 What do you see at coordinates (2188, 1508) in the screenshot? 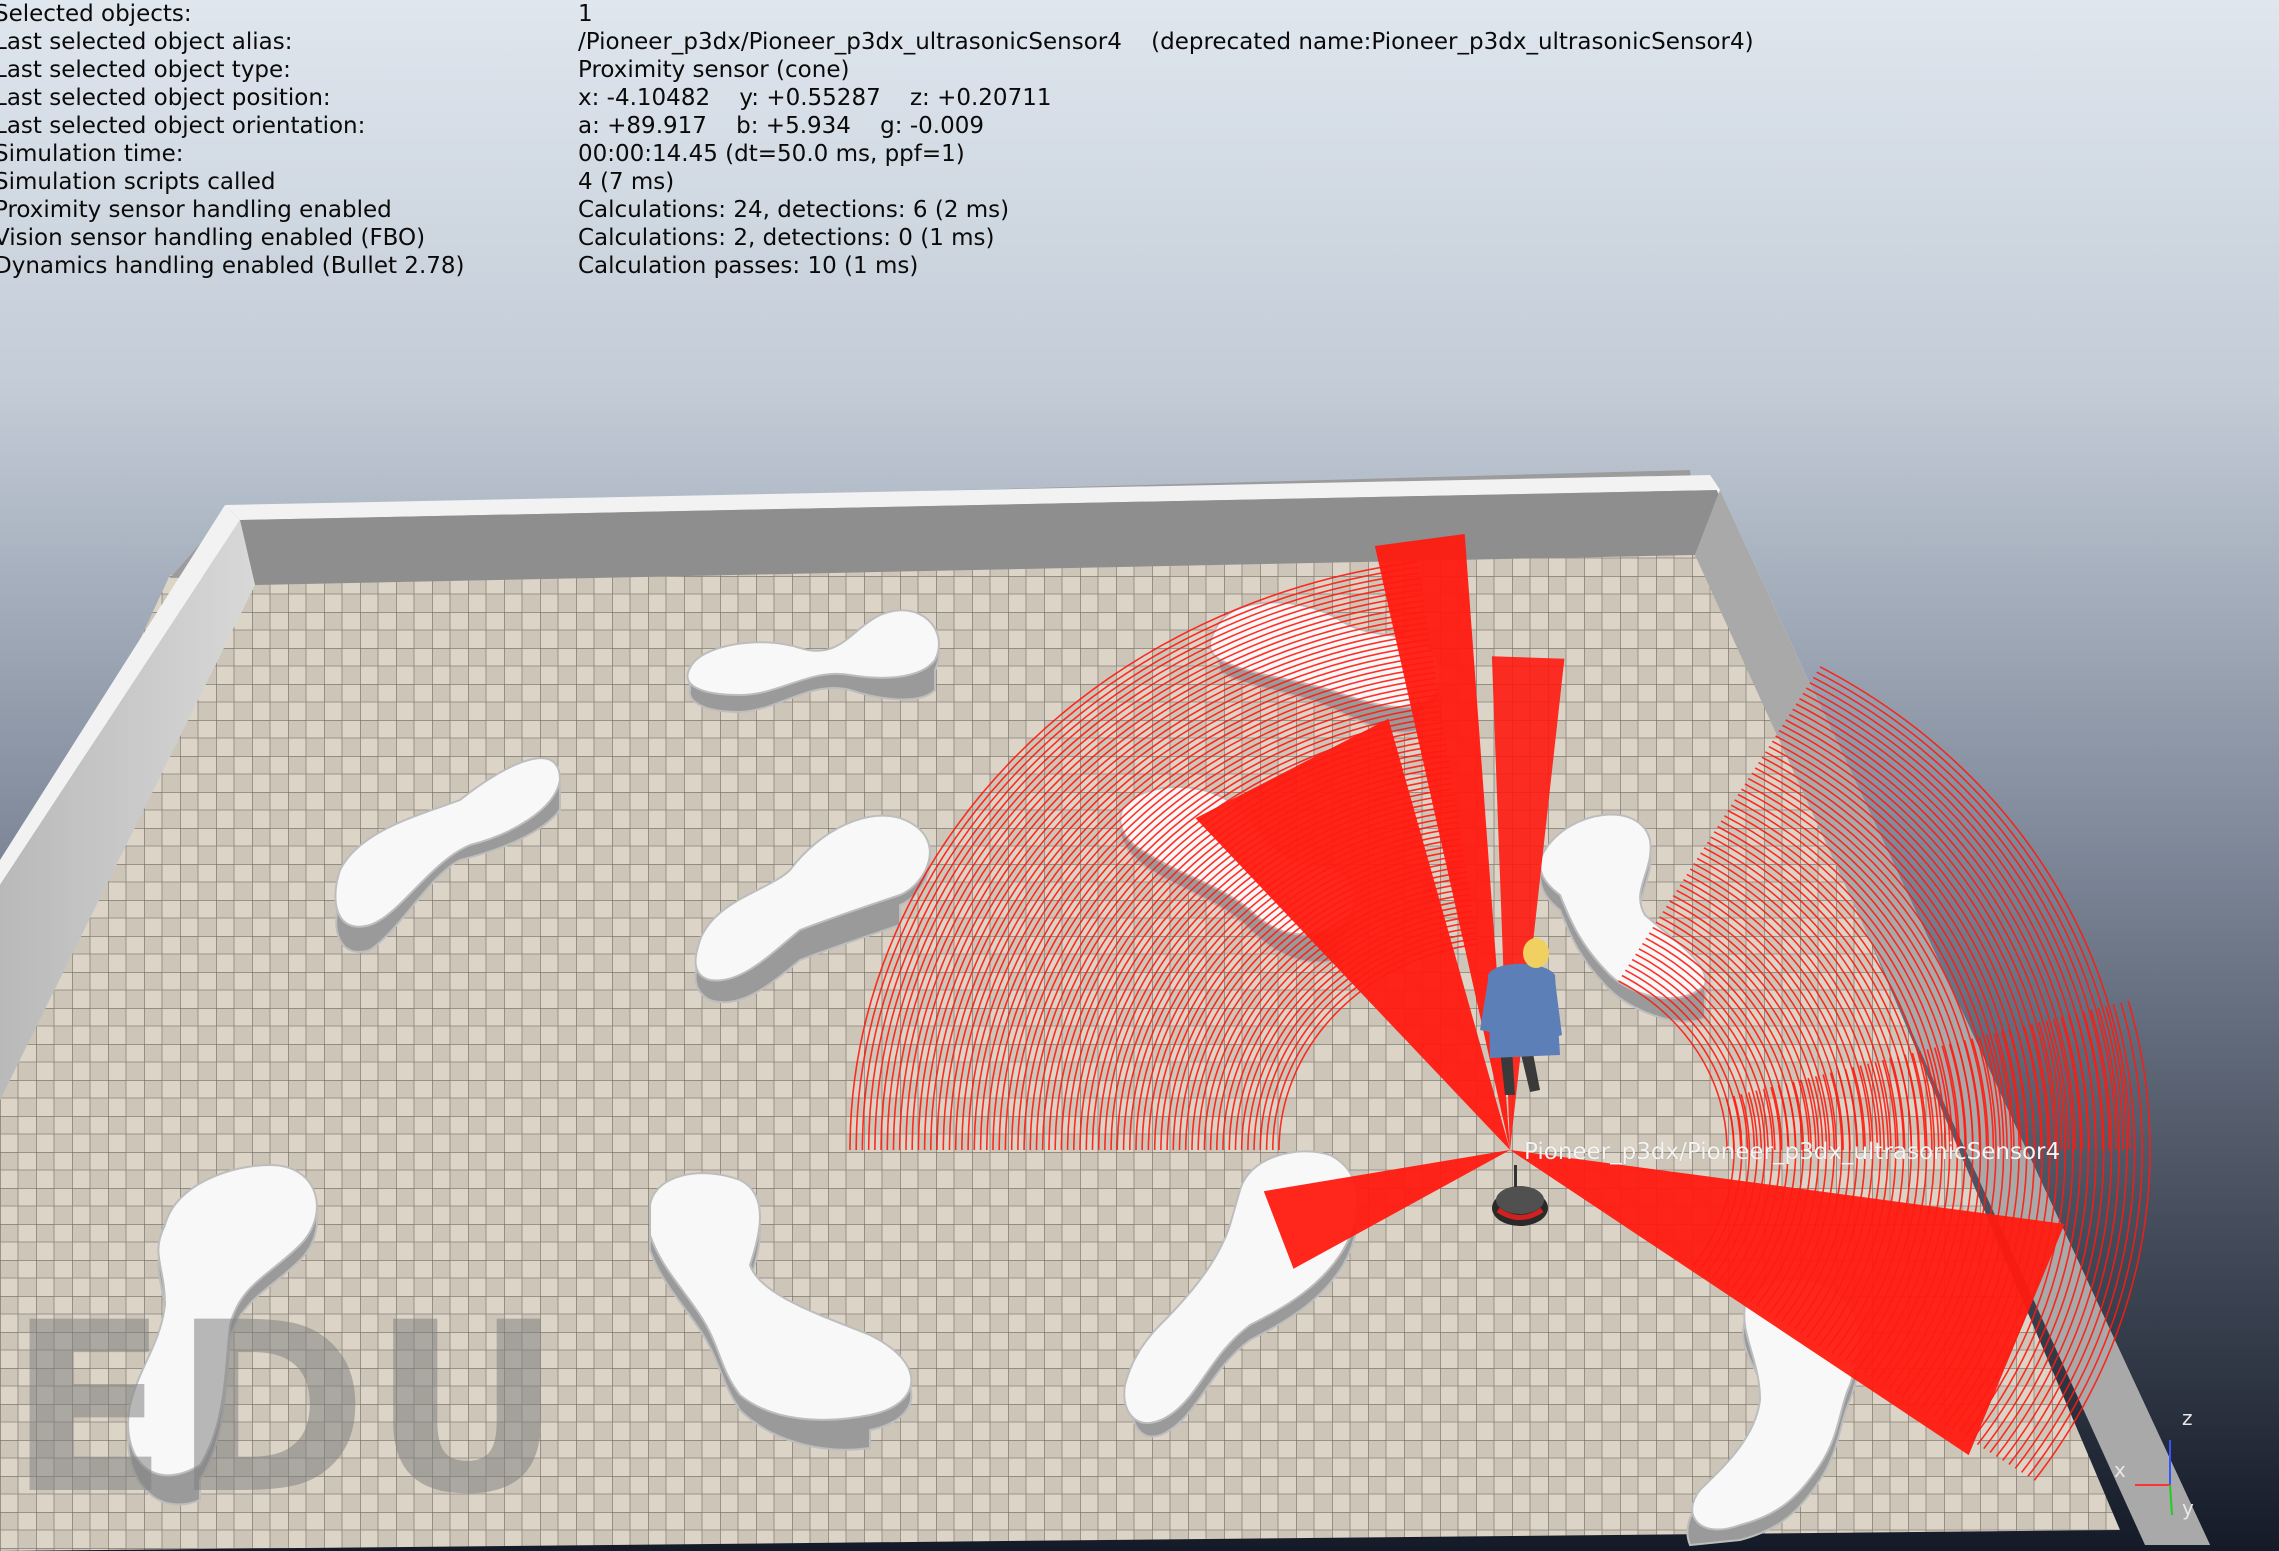
I see `axis-label-y: y` at bounding box center [2188, 1508].